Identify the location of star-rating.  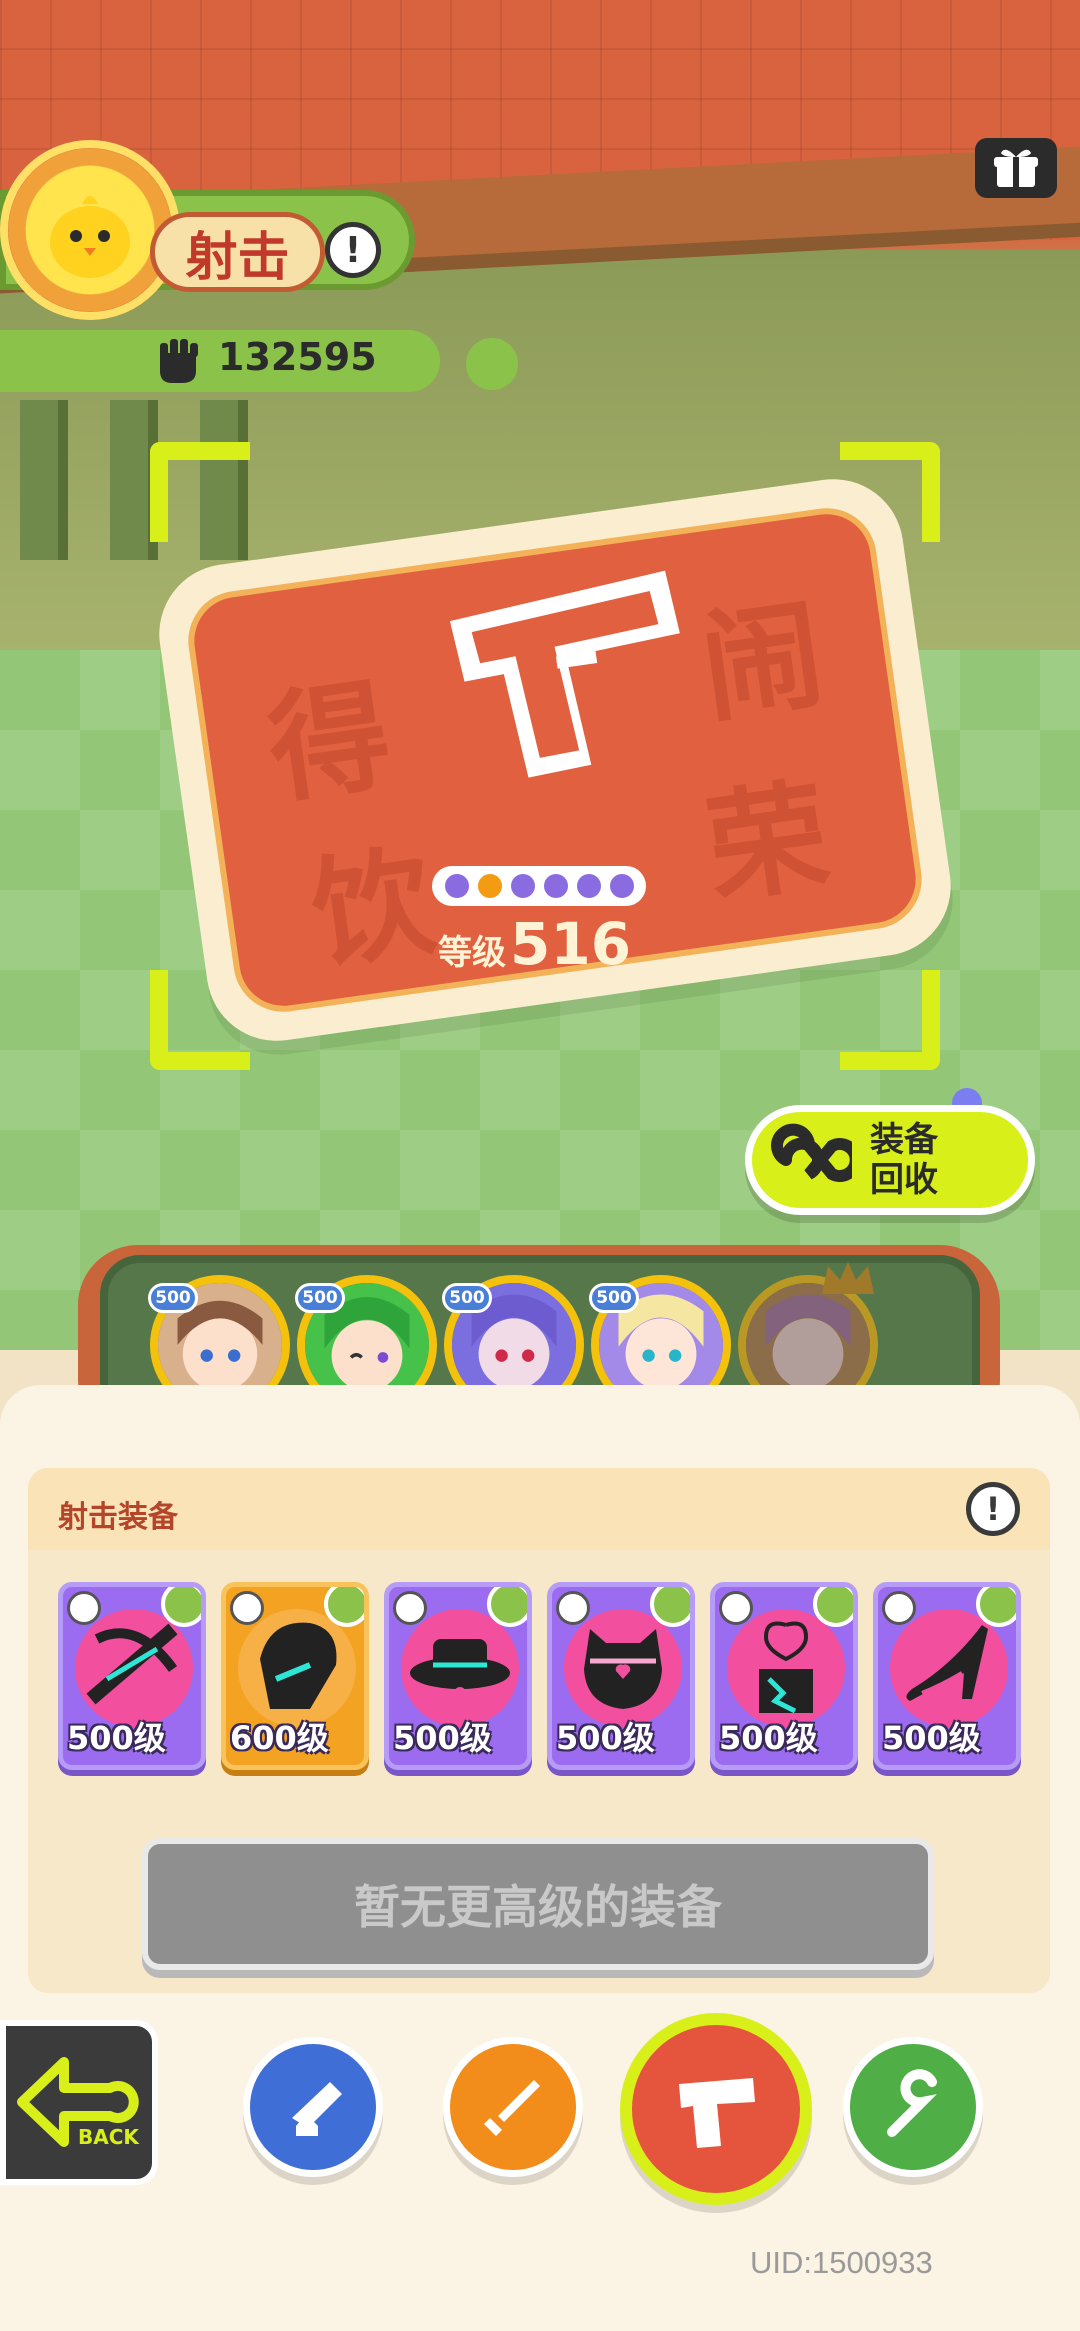
(539, 886).